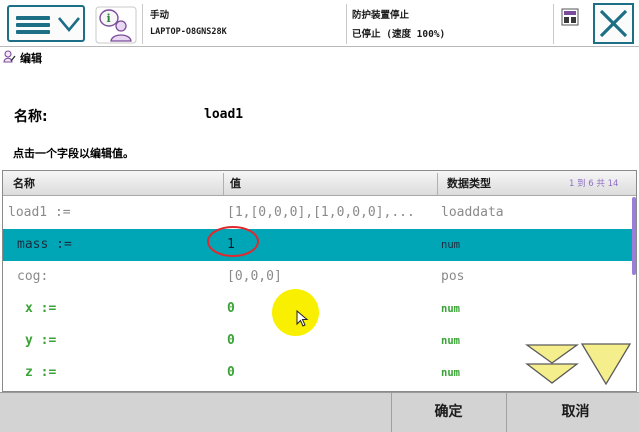  I want to click on pager-info: 1 到 6 共 14, so click(594, 184).